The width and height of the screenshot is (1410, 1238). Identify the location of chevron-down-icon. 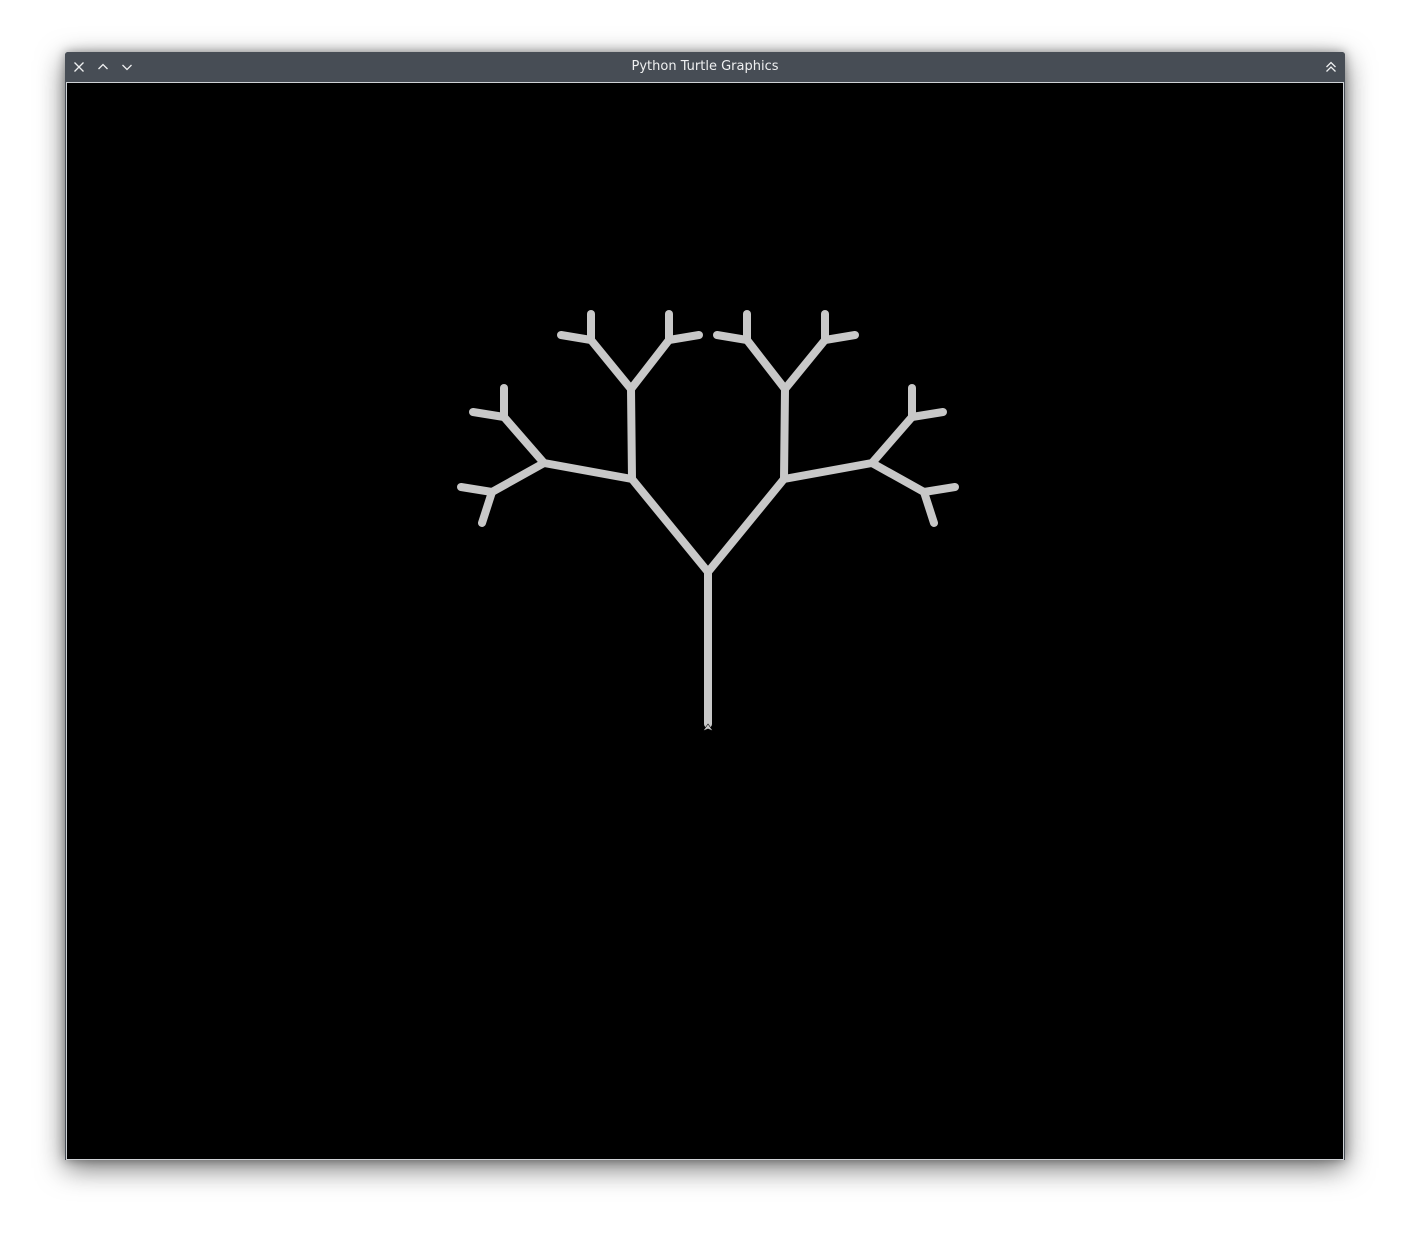
(127, 67).